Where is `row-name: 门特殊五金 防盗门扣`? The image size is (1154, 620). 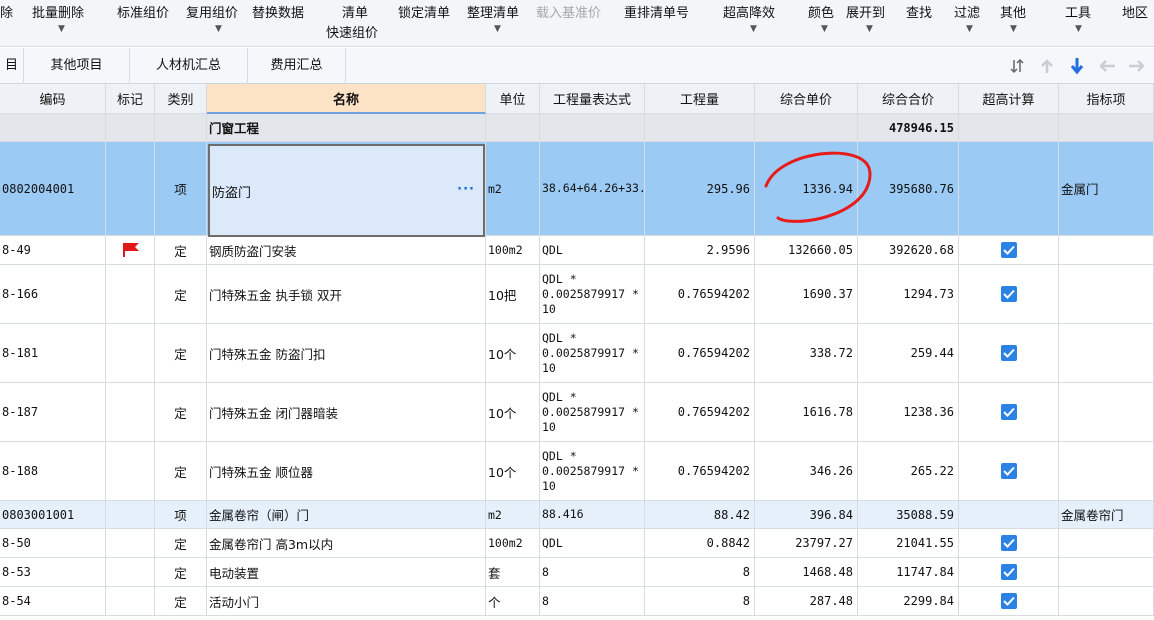 row-name: 门特殊五金 防盗门扣 is located at coordinates (346, 353).